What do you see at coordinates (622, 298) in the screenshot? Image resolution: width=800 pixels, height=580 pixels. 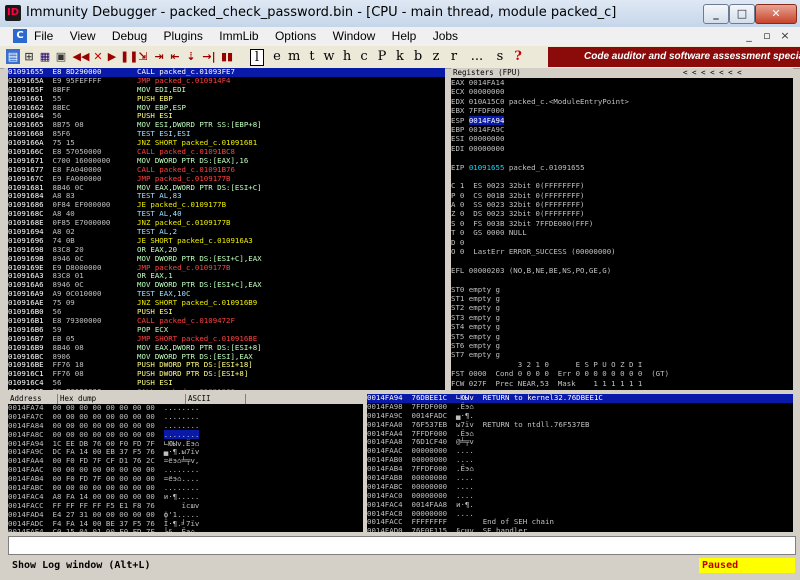 I see `register-line: ST1 empty g` at bounding box center [622, 298].